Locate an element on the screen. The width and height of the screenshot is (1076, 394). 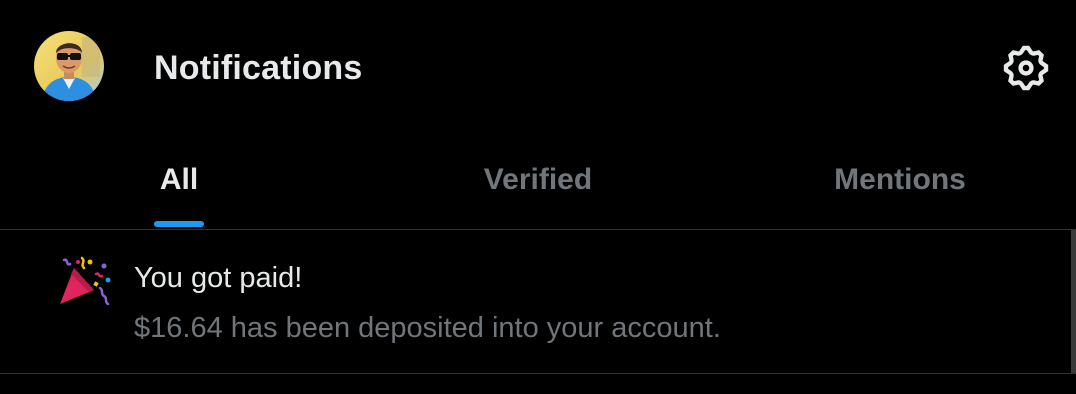
notification-divider is located at coordinates (538, 373).